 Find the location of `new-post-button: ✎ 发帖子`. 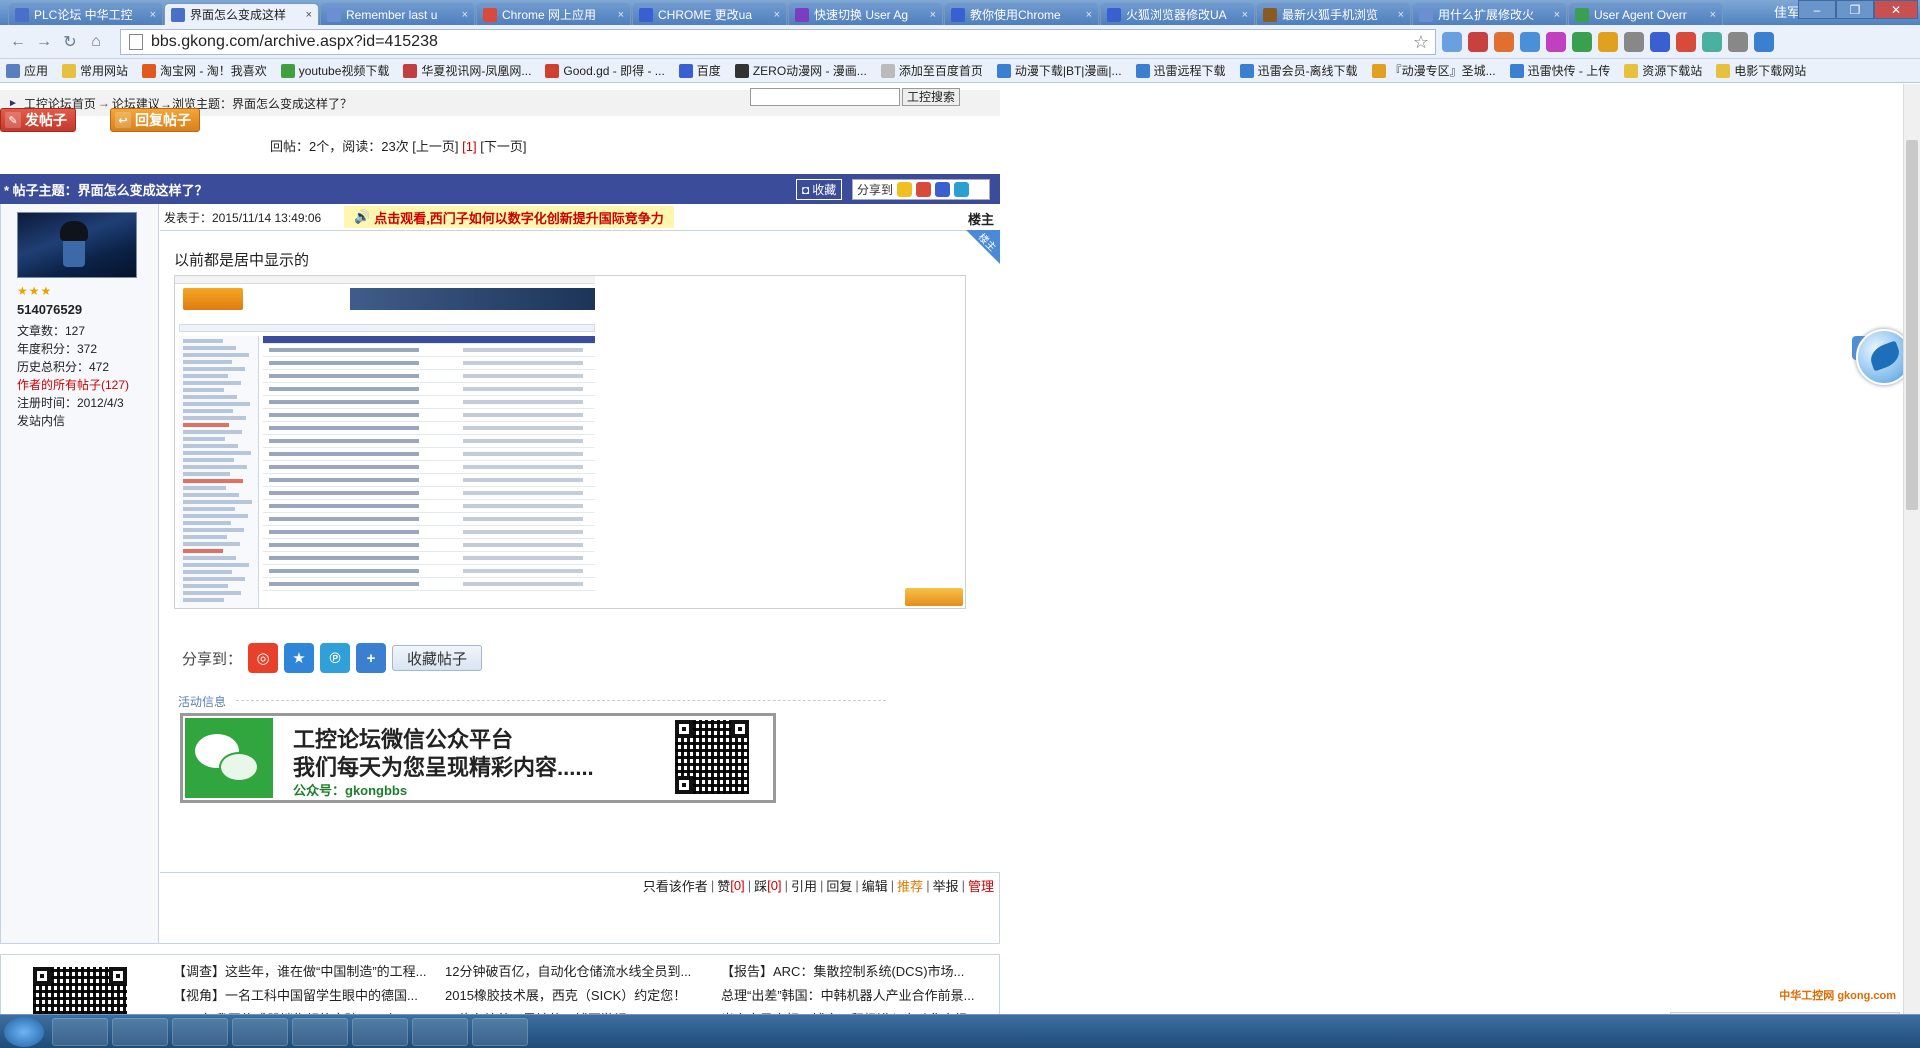

new-post-button: ✎ 发帖子 is located at coordinates (38, 120).